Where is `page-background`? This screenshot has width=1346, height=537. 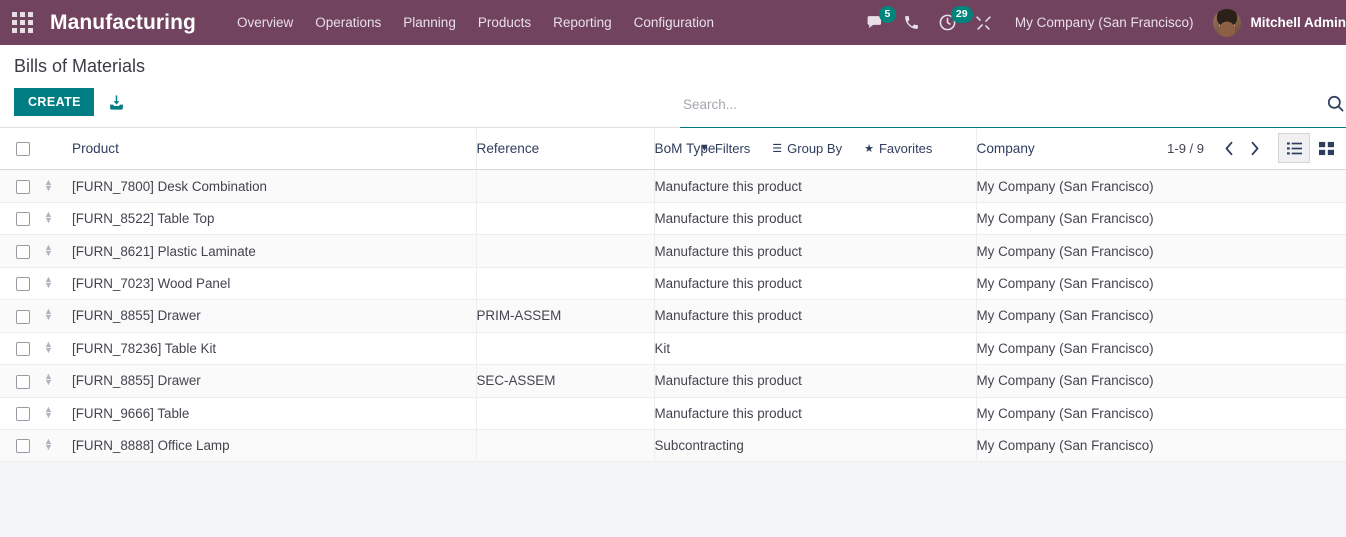 page-background is located at coordinates (673, 499).